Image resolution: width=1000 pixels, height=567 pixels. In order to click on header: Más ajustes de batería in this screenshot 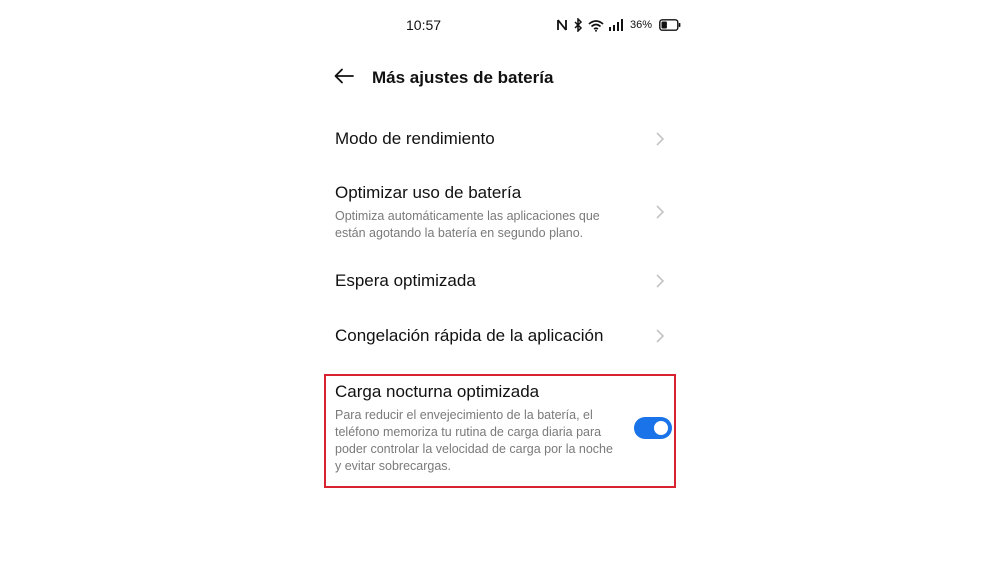, I will do `click(442, 78)`.